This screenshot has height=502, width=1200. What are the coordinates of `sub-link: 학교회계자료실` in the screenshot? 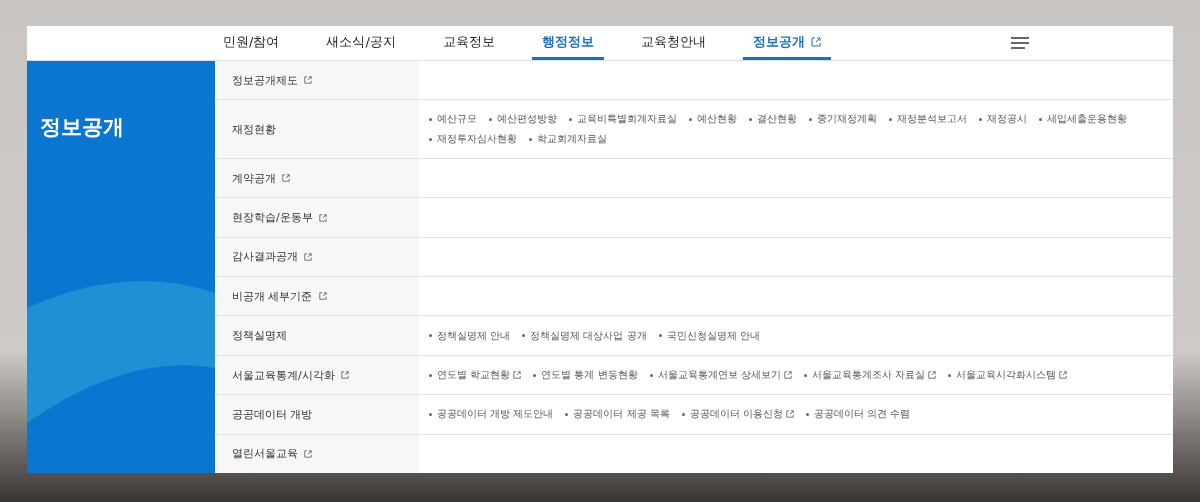 It's located at (568, 139).